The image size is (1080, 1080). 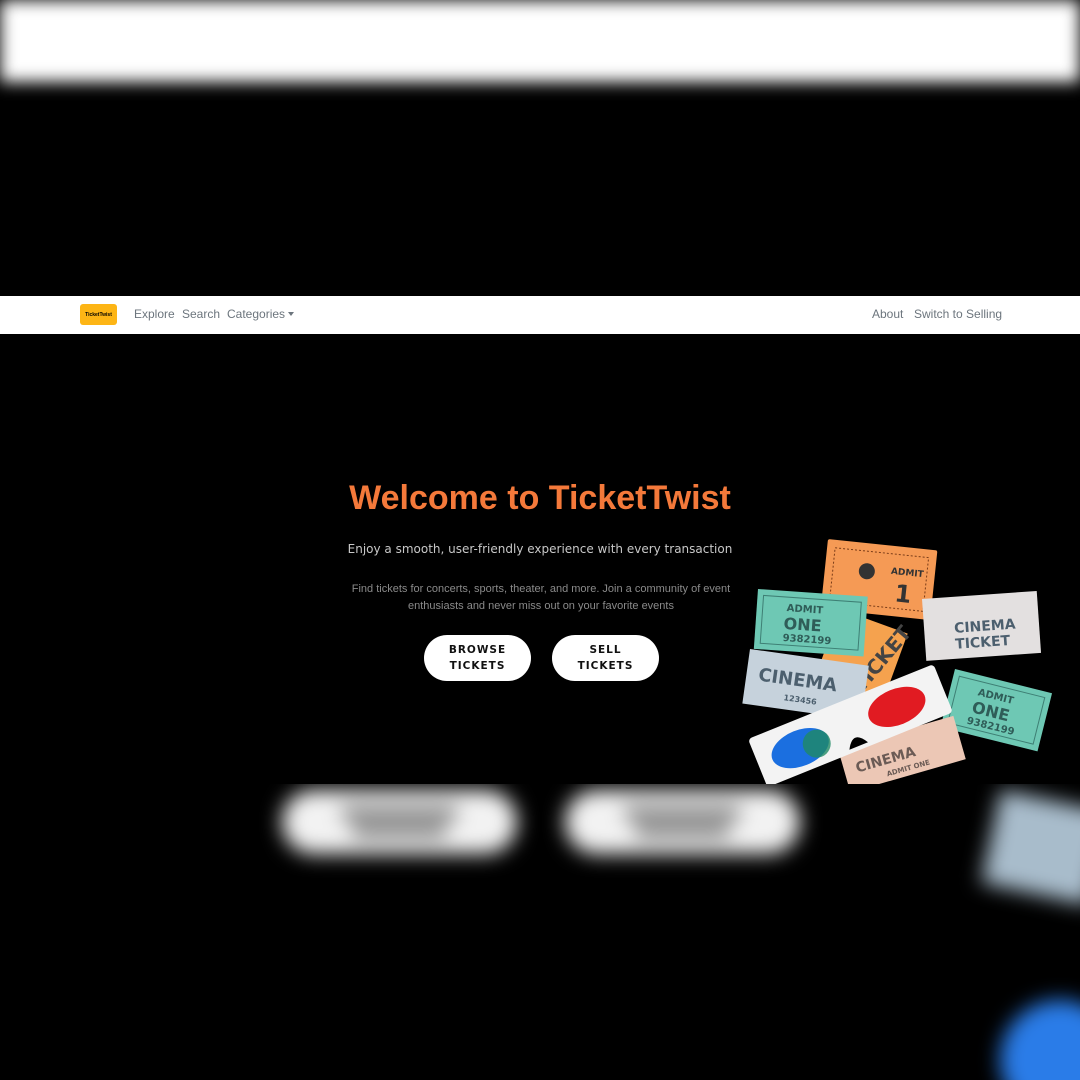 I want to click on blurred-navbar, so click(x=540, y=41).